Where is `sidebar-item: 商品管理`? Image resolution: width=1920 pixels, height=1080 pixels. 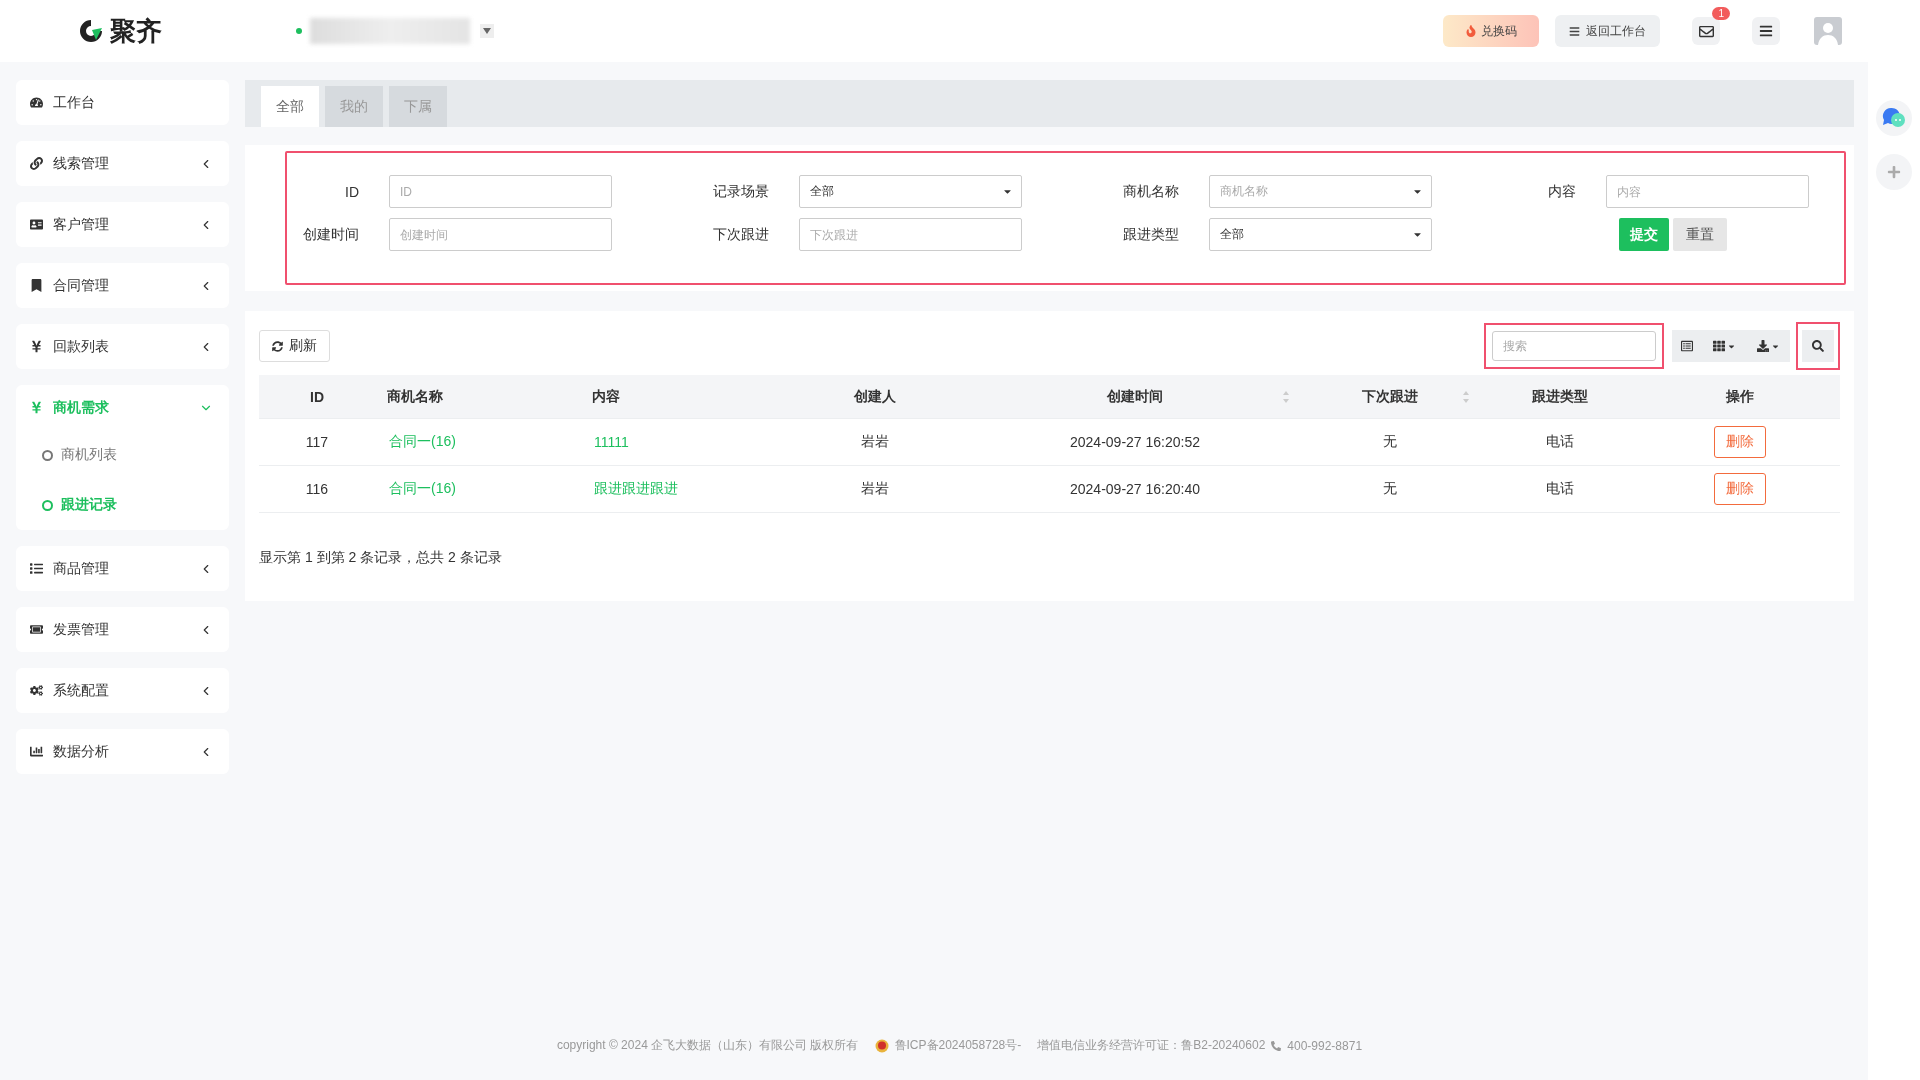
sidebar-item: 商品管理 is located at coordinates (122, 568).